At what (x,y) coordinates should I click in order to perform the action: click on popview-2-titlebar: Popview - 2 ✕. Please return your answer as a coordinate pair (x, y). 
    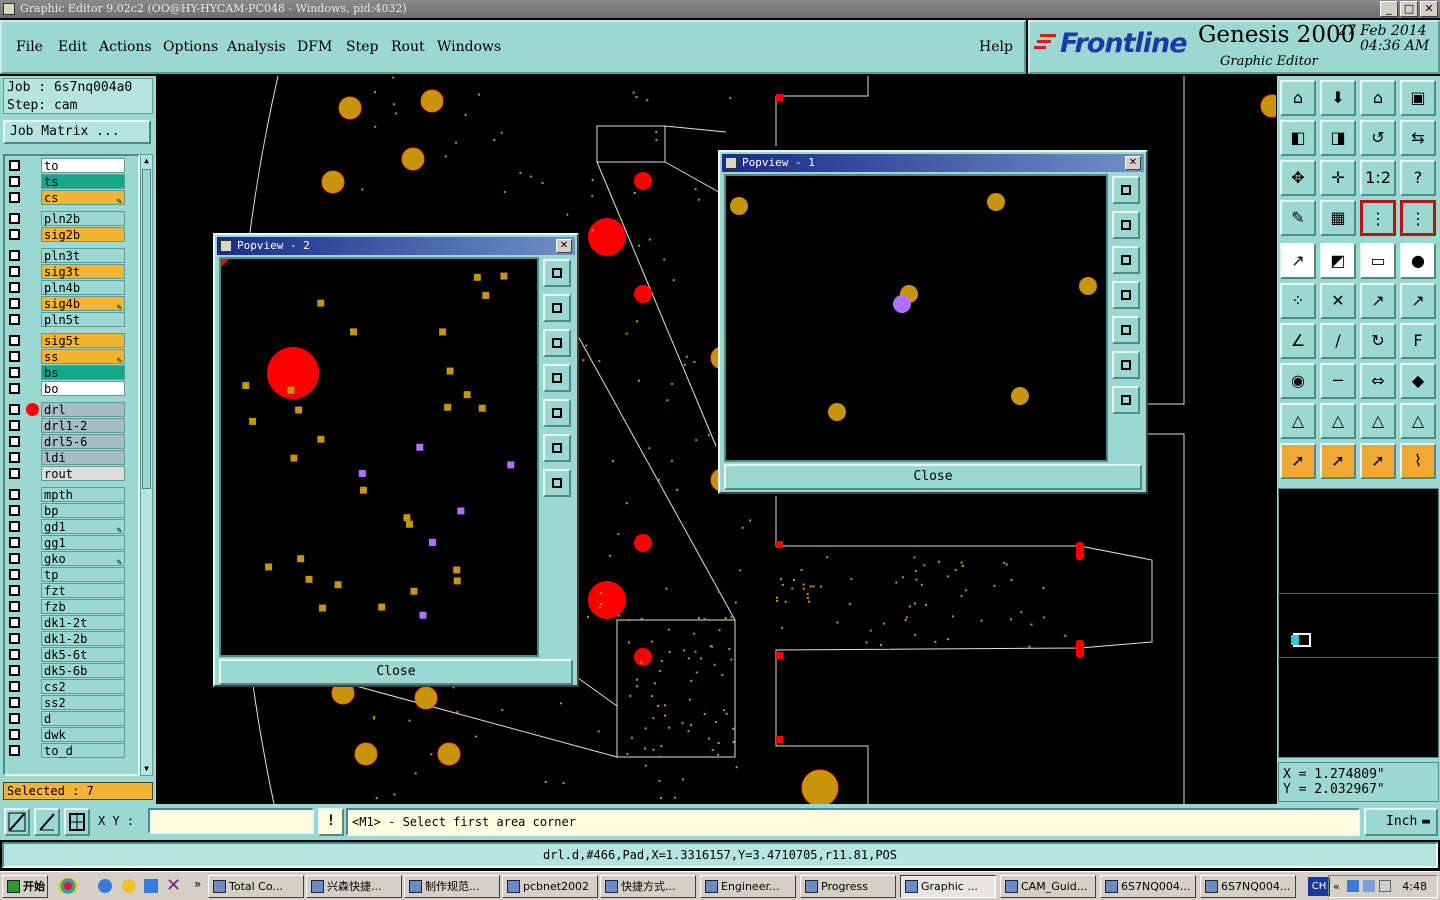
    Looking at the image, I should click on (396, 246).